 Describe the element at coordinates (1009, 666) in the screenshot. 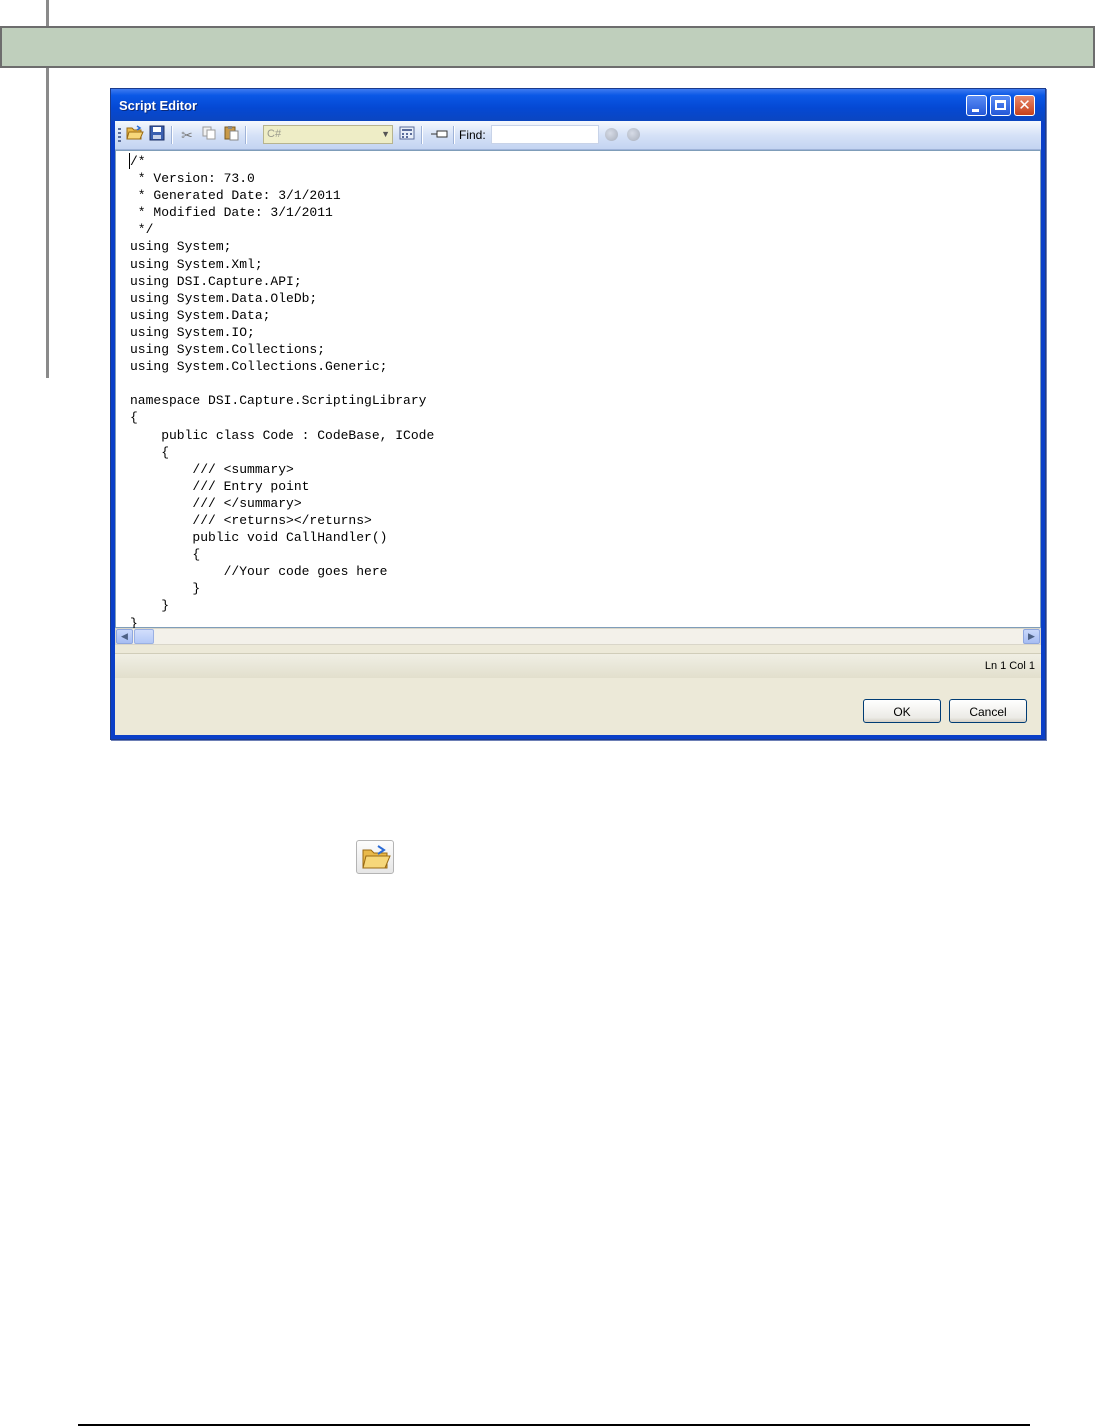

I see `cursor-position: Ln 1 Col 1` at that location.